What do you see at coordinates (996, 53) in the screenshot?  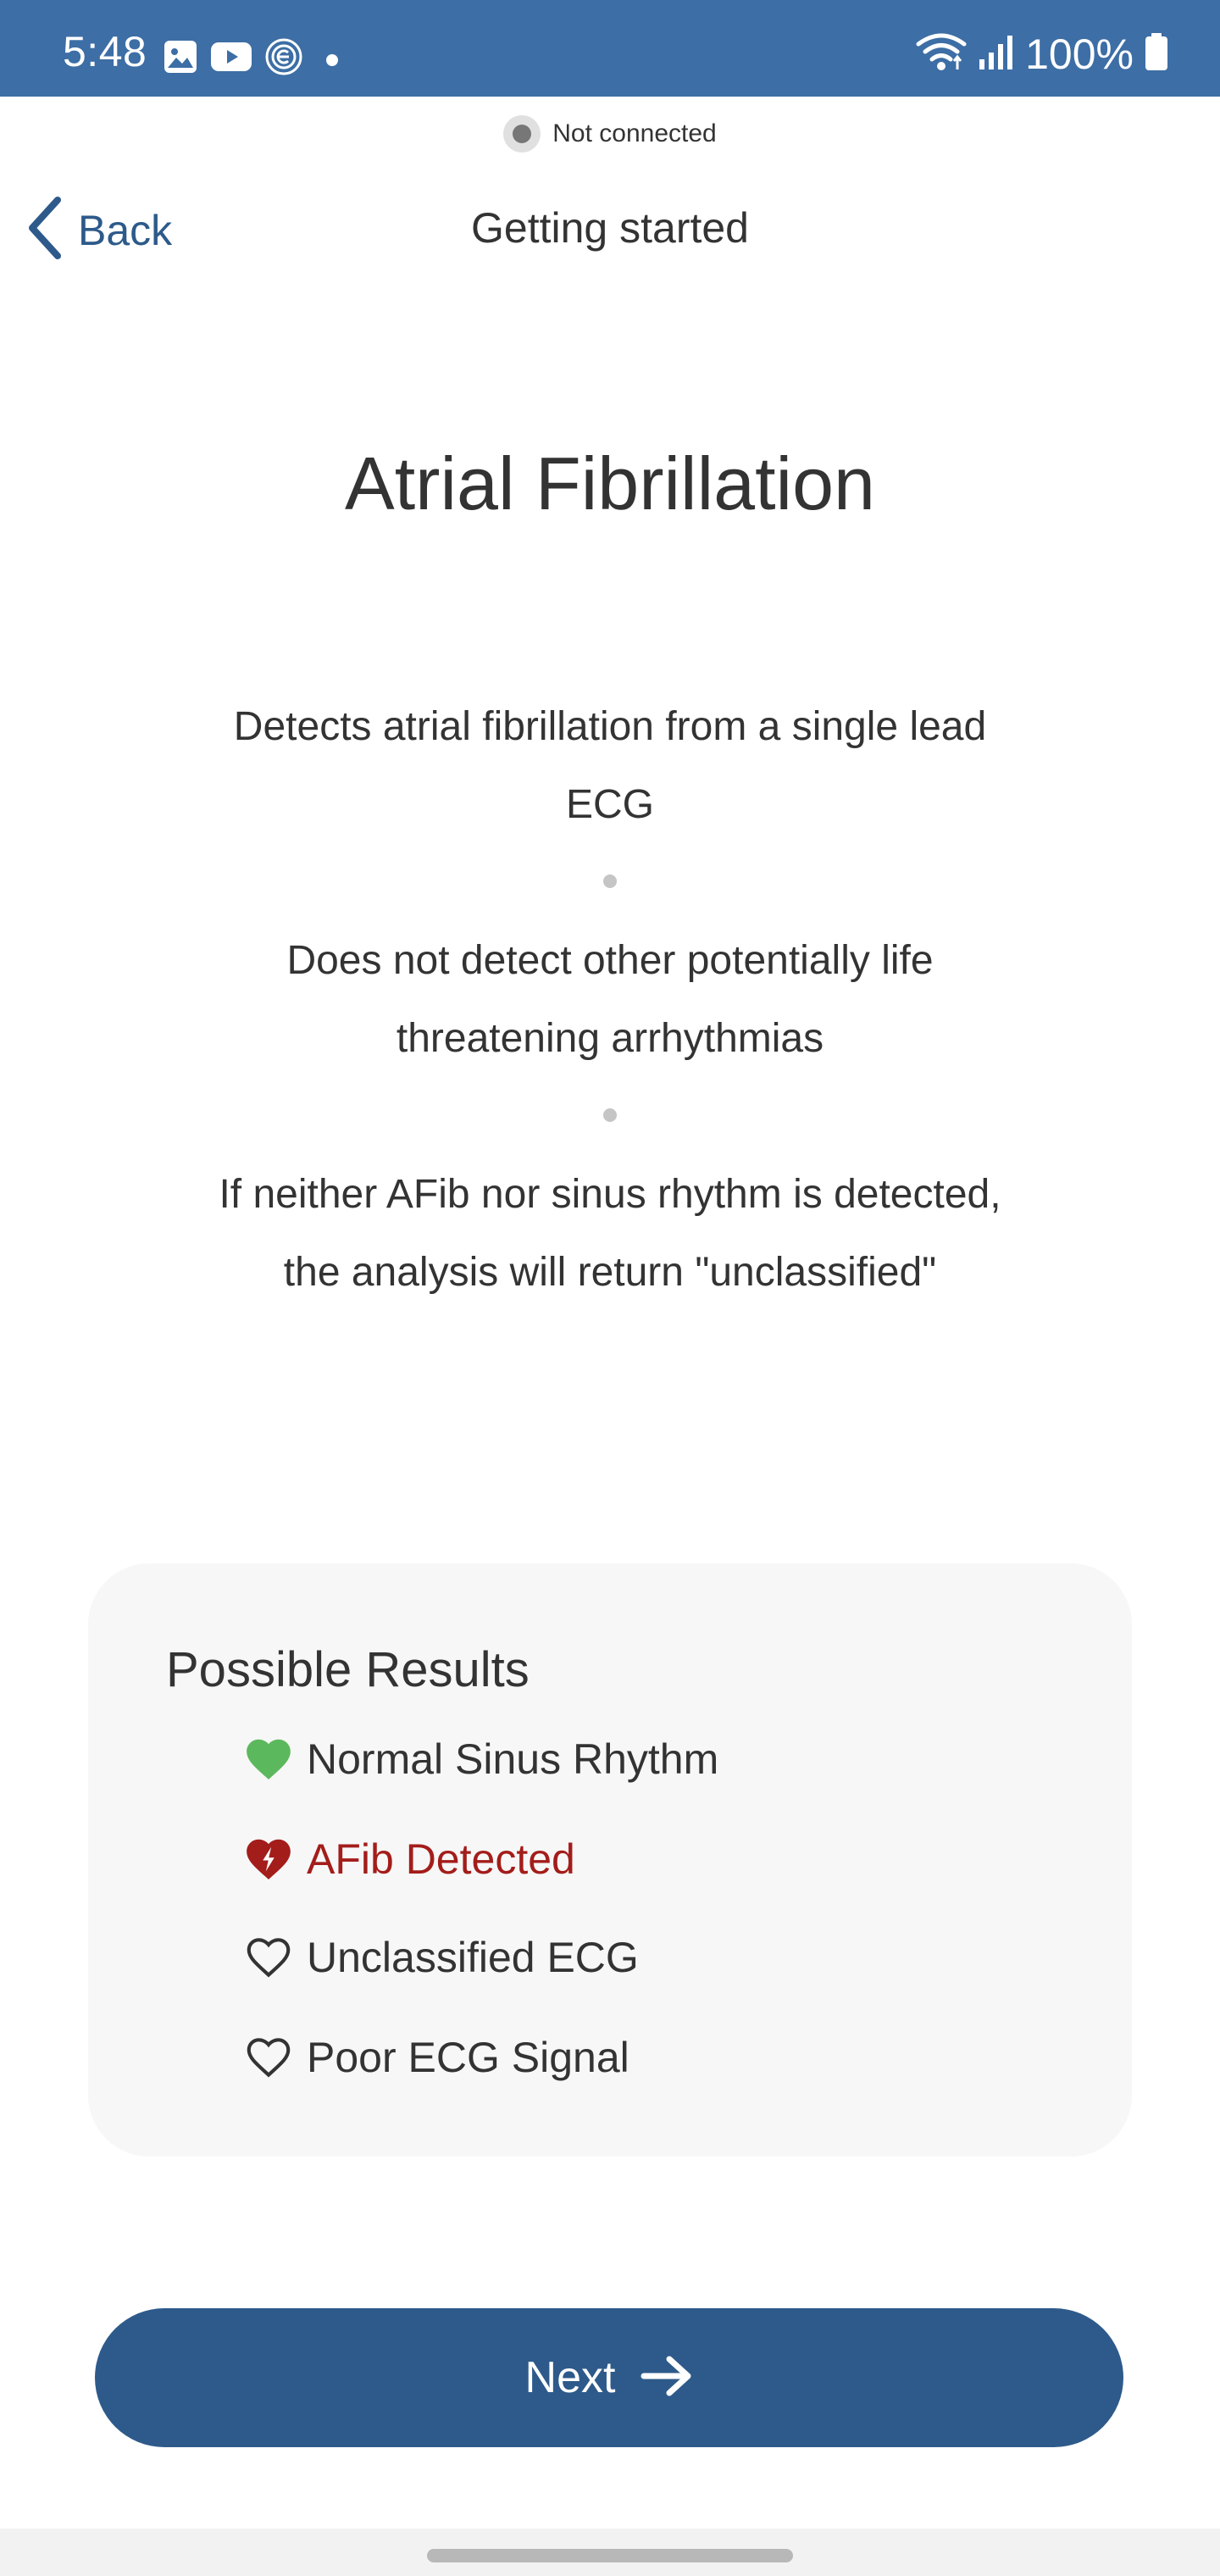 I see `signal-icon` at bounding box center [996, 53].